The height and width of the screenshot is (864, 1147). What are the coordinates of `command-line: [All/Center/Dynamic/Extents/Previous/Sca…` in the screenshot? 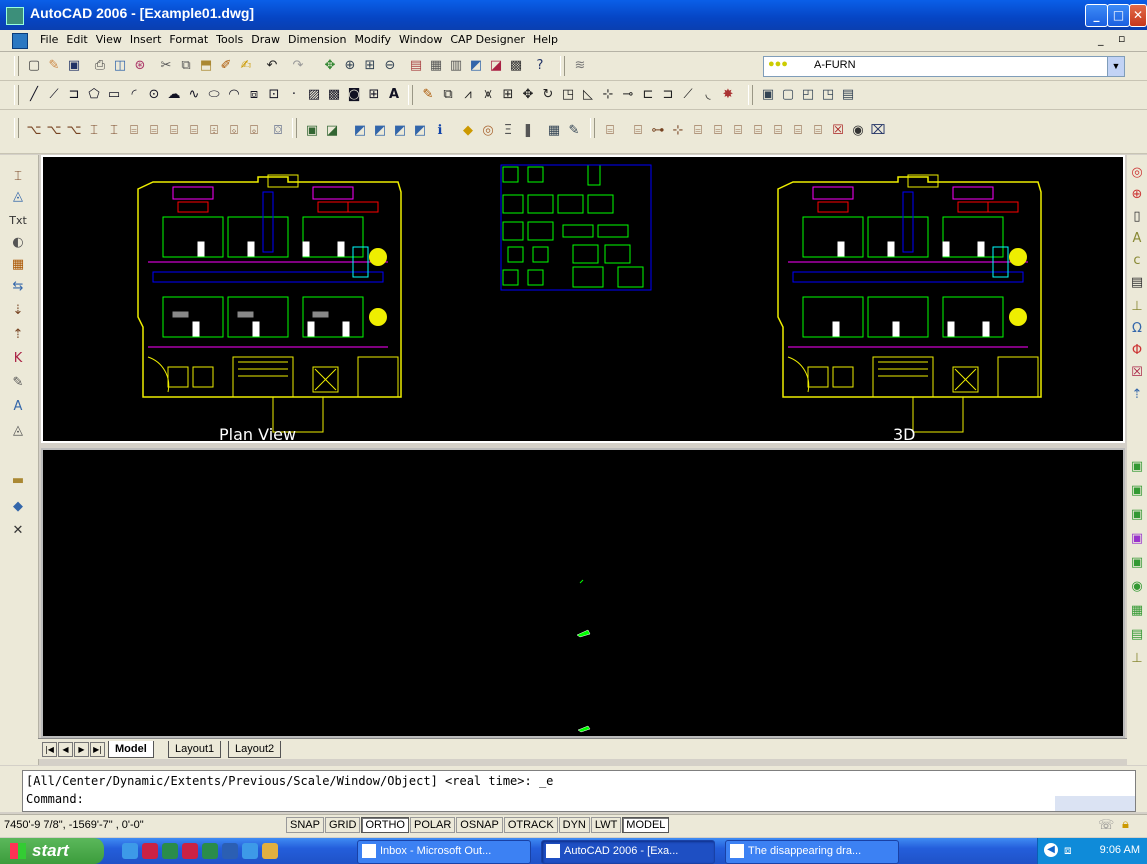 It's located at (579, 791).